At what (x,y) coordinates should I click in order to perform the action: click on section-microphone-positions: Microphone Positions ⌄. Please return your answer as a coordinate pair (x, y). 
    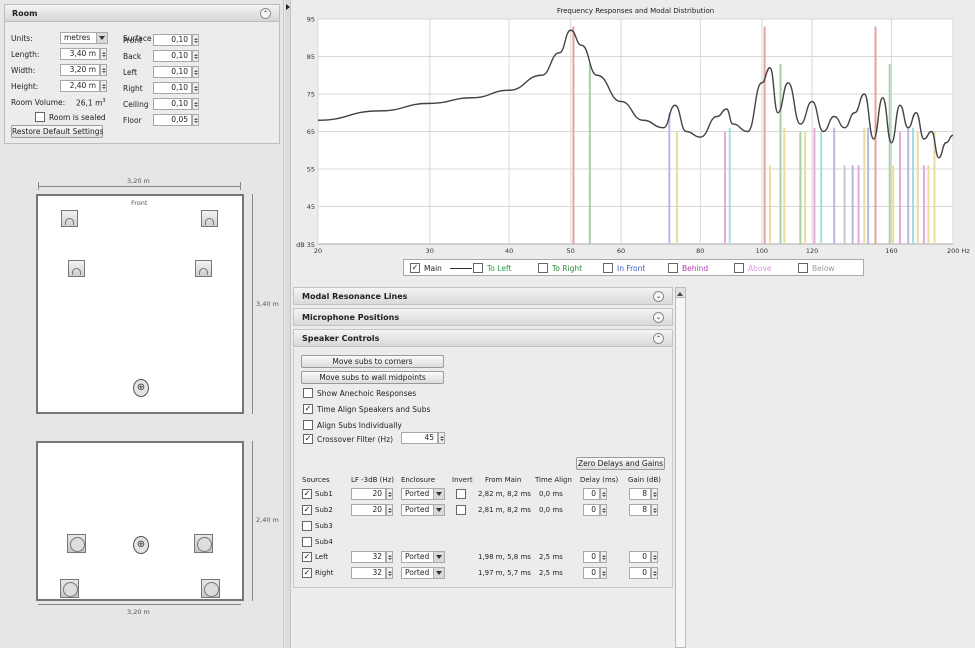
    Looking at the image, I should click on (483, 317).